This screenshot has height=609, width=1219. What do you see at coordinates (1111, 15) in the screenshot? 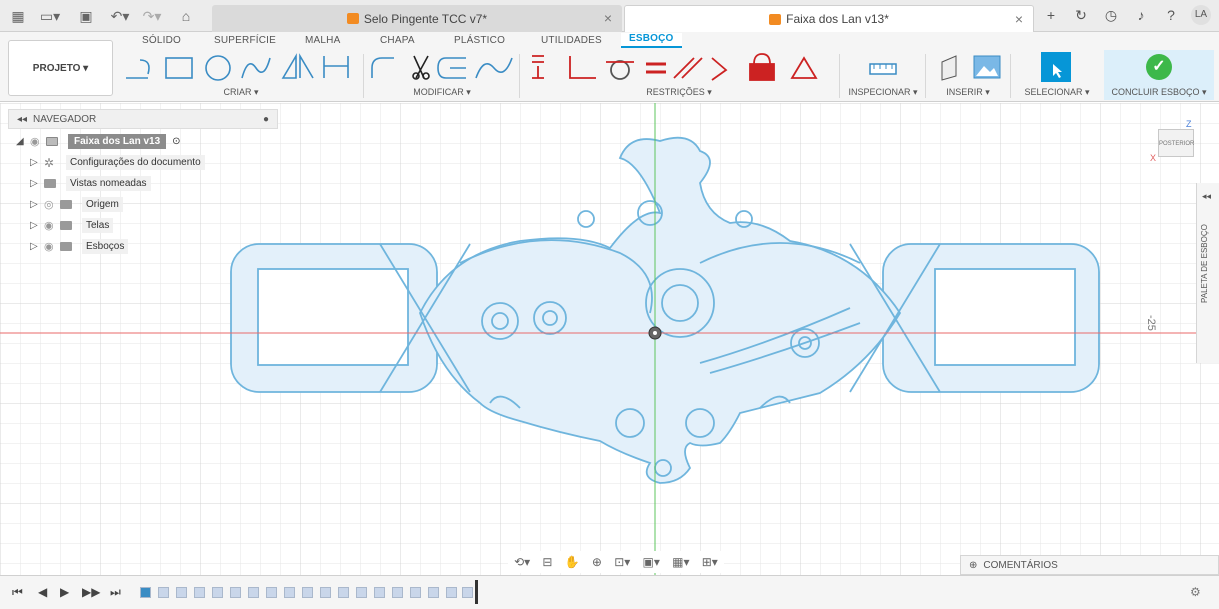
I see `job-status-icon: ◷` at bounding box center [1111, 15].